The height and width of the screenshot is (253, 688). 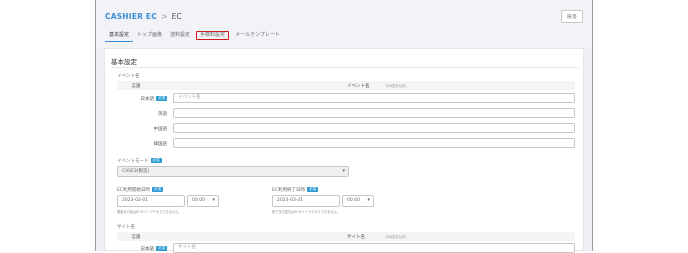 What do you see at coordinates (374, 143) in the screenshot?
I see `event-name-ko-input` at bounding box center [374, 143].